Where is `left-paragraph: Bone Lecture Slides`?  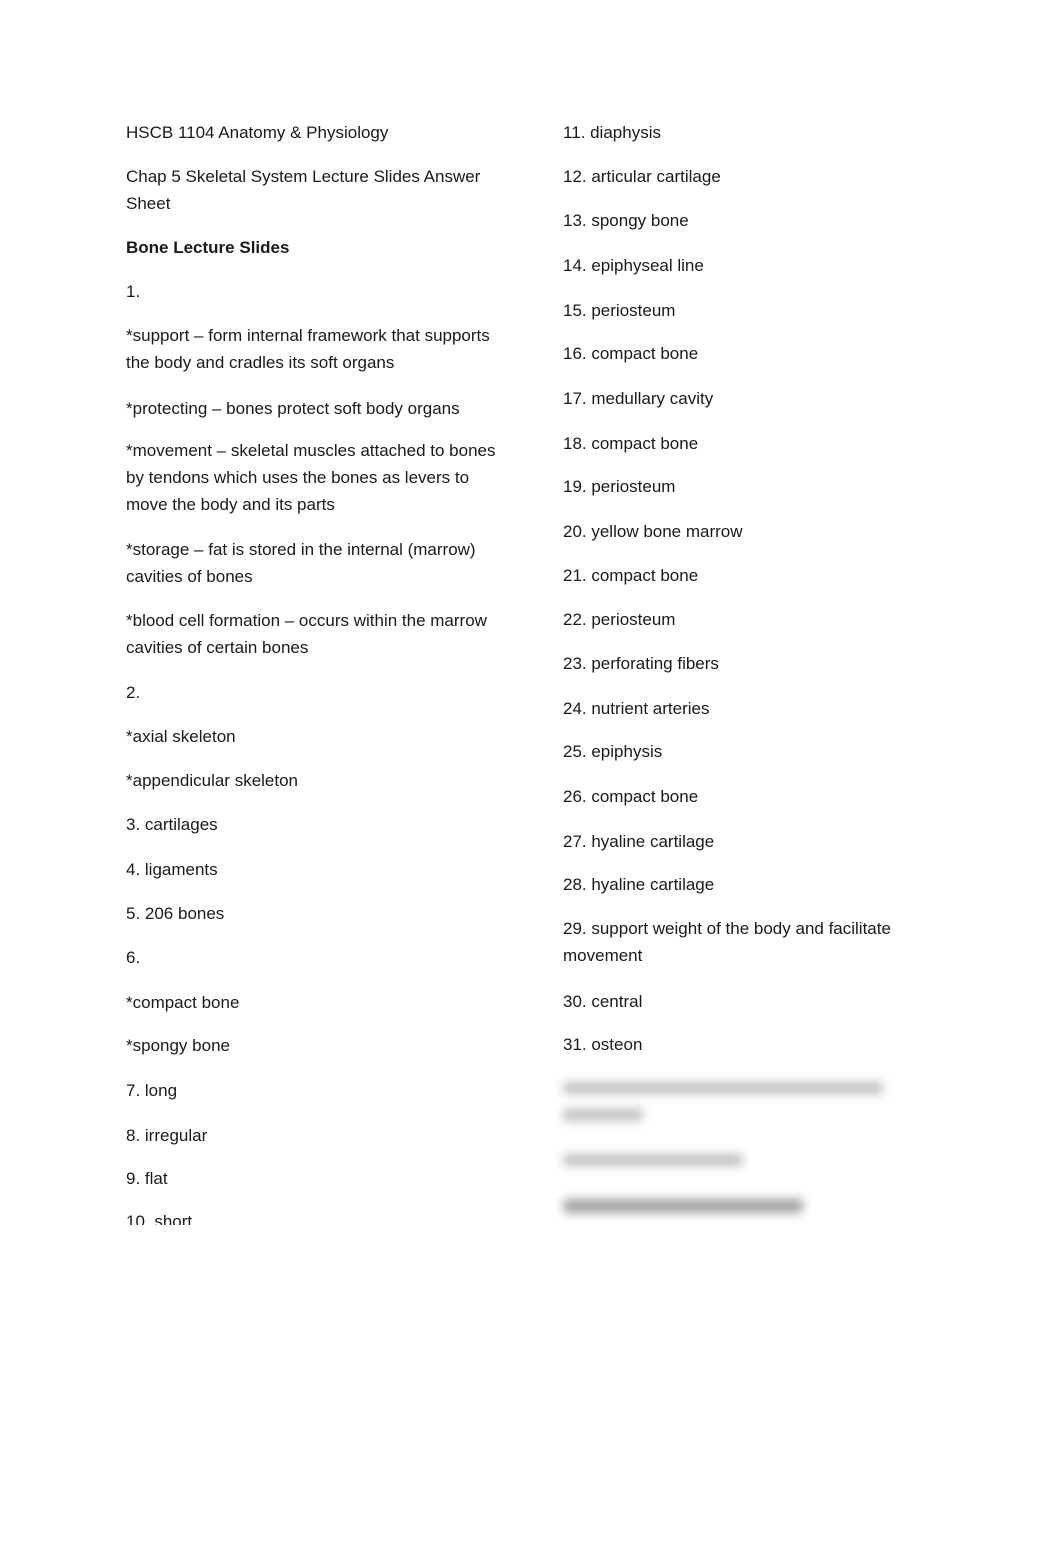
left-paragraph: Bone Lecture Slides is located at coordinates (208, 247).